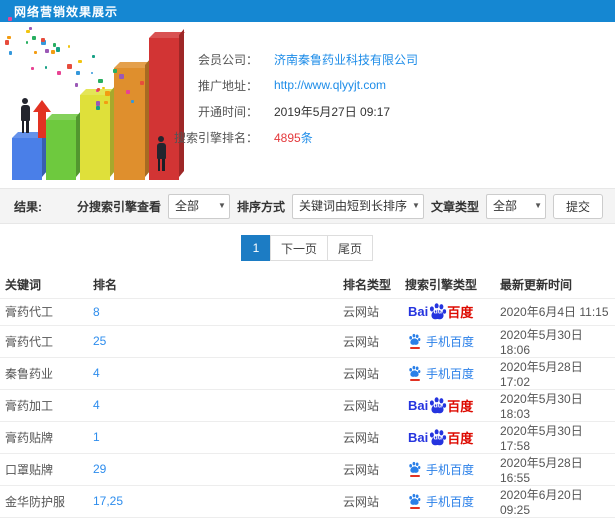  What do you see at coordinates (44, 340) in the screenshot?
I see `keyword-cell: 膏药代工` at bounding box center [44, 340].